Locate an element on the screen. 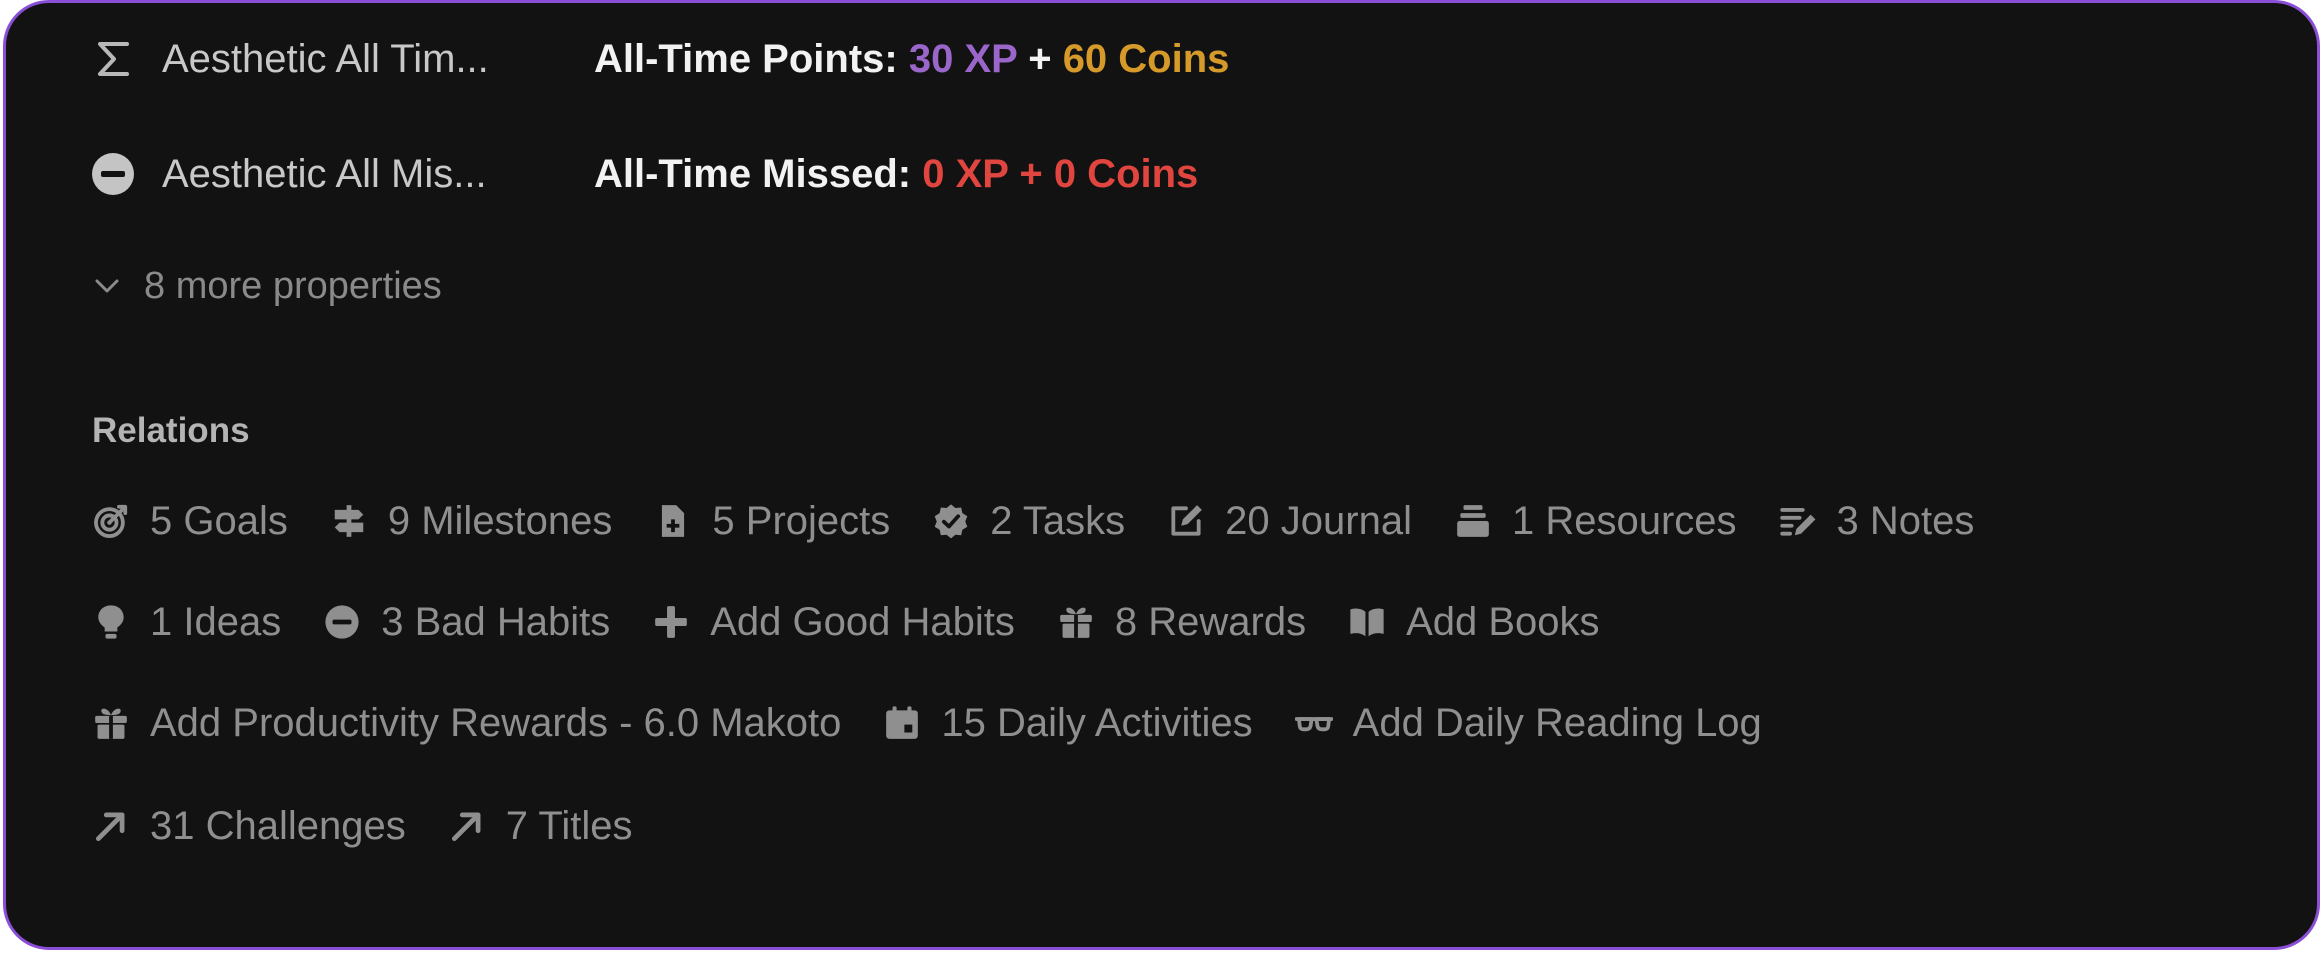 The width and height of the screenshot is (2324, 956). relation-productivity-rewards: Add Productivity Rewards - 6.0 Makoto is located at coordinates (466, 723).